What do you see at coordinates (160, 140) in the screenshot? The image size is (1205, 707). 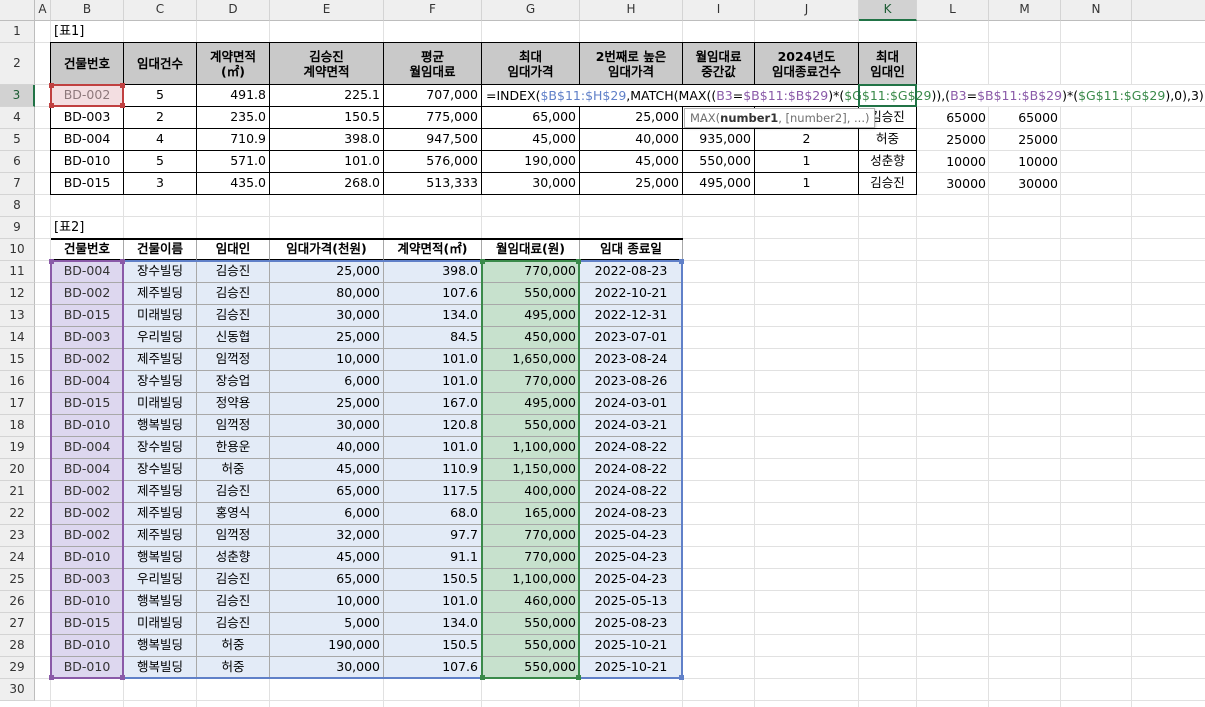 I see `table1-cell: 4` at bounding box center [160, 140].